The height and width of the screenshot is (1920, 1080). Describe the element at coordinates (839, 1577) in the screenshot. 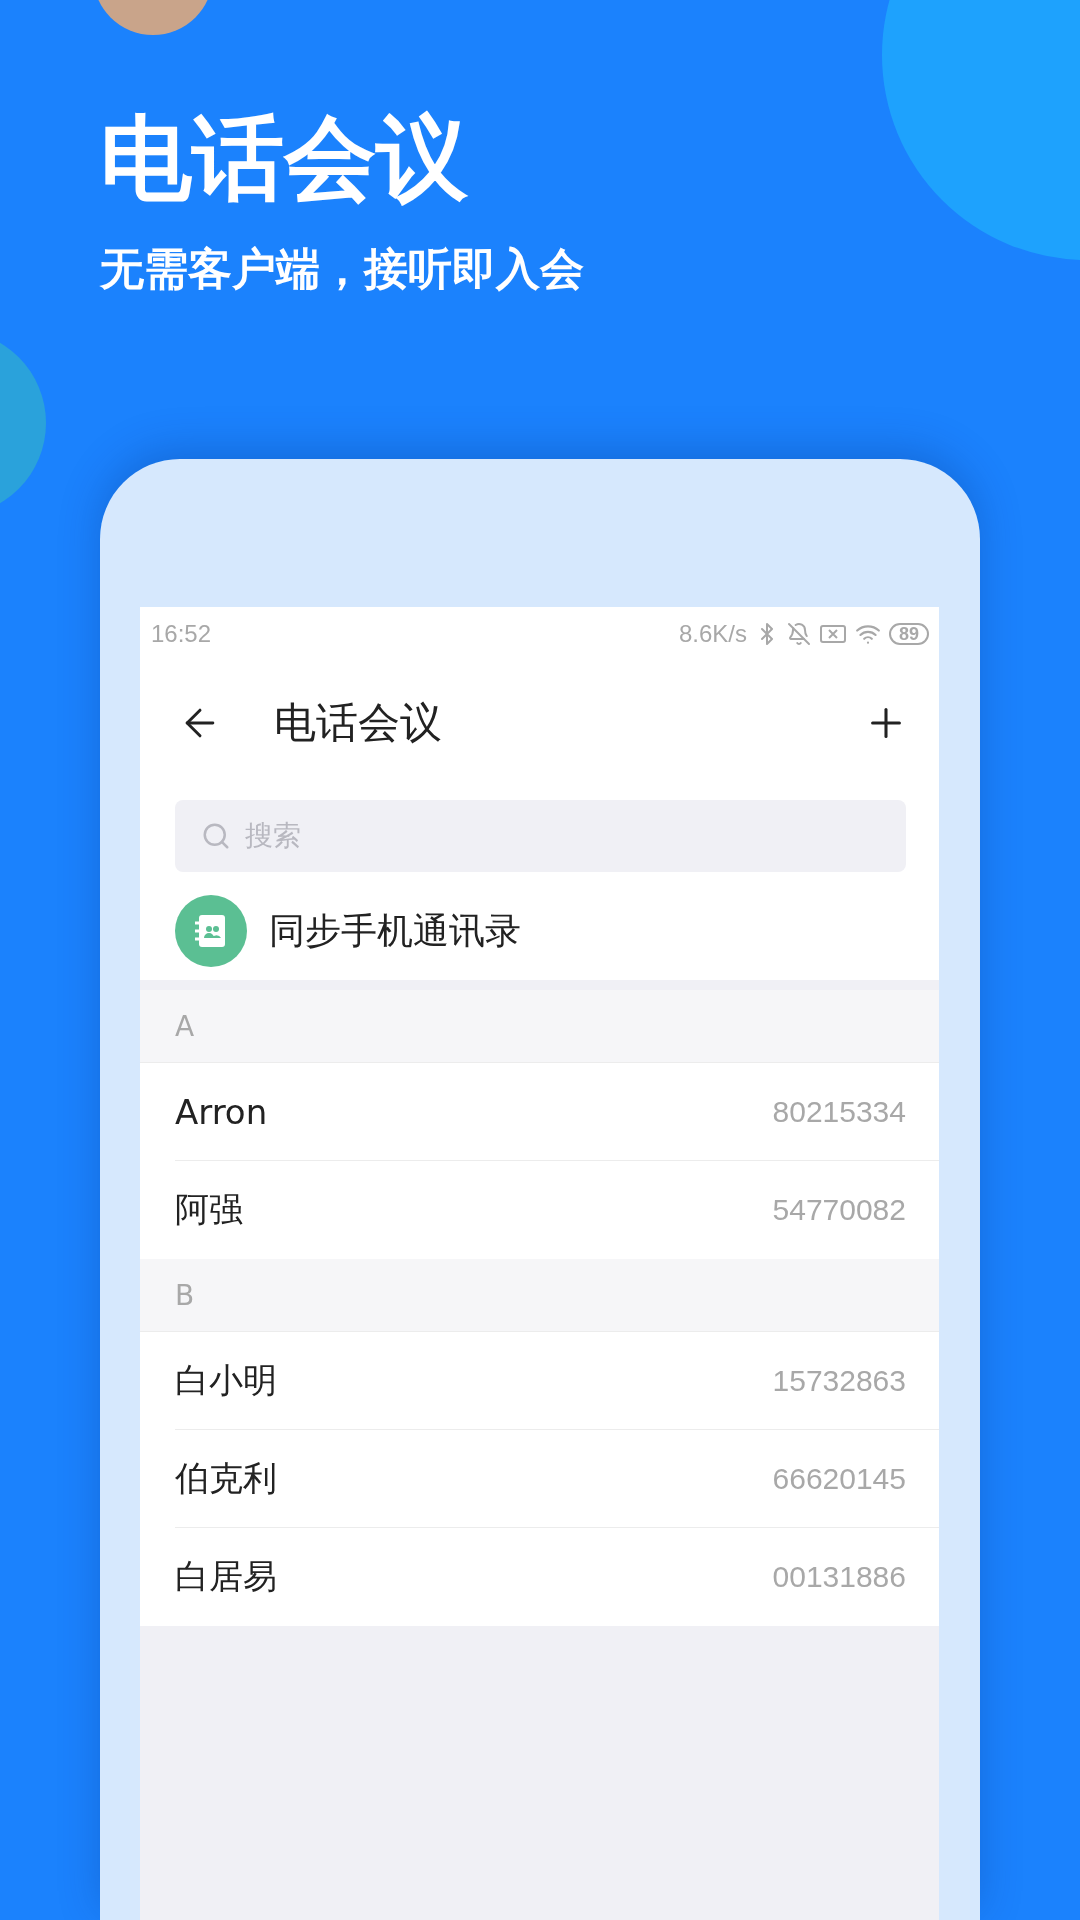

I see `contact-number: 00131886` at that location.